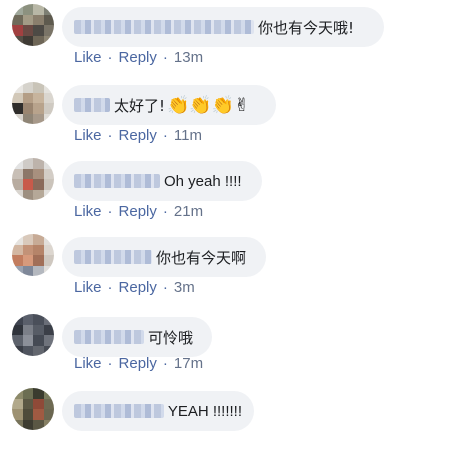 The height and width of the screenshot is (458, 468). I want to click on comment-bubble: 可怜哦, so click(137, 337).